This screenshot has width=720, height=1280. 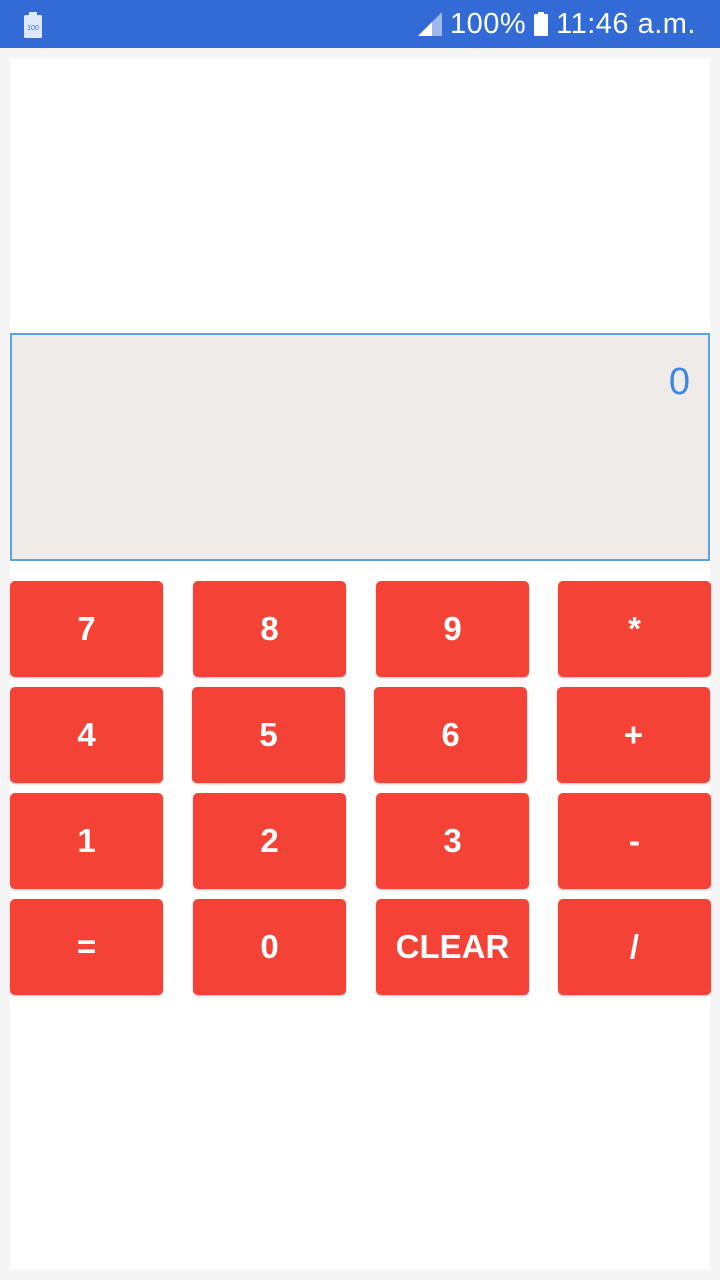 What do you see at coordinates (33, 28) in the screenshot?
I see `battery-saver-label: 100` at bounding box center [33, 28].